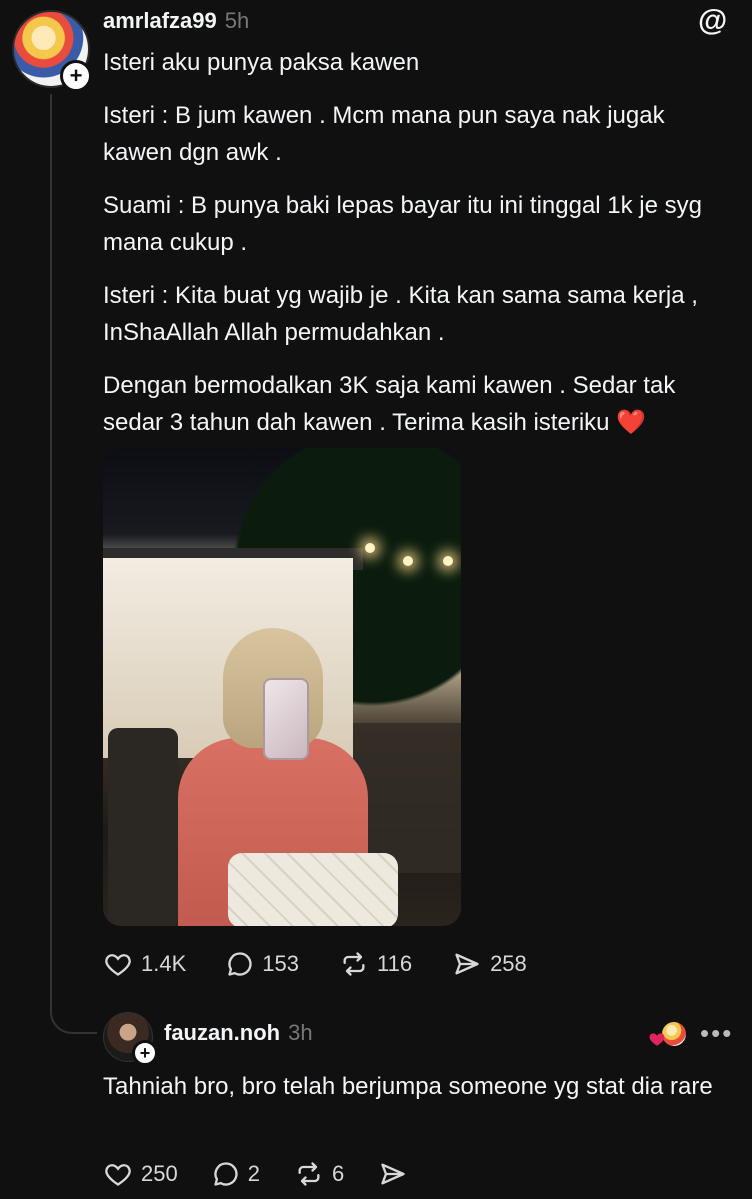  I want to click on reply-button: 153, so click(262, 964).